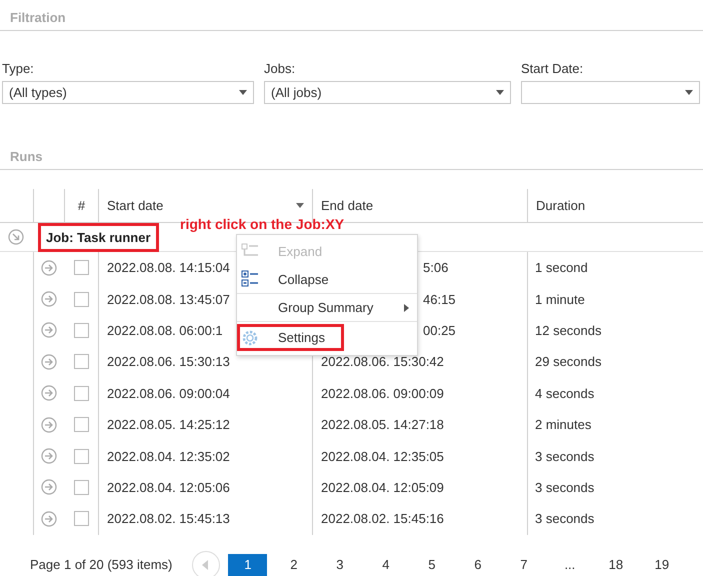 This screenshot has height=576, width=703. Describe the element at coordinates (292, 279) in the screenshot. I see `menu-item: Collapse` at that location.